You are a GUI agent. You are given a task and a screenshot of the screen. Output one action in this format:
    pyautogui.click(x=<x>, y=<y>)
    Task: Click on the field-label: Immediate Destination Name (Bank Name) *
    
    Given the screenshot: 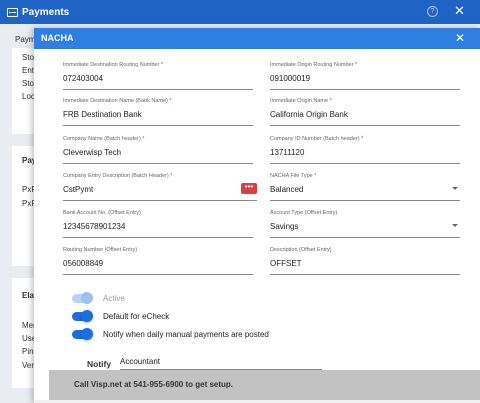 What is the action you would take?
    pyautogui.click(x=117, y=101)
    